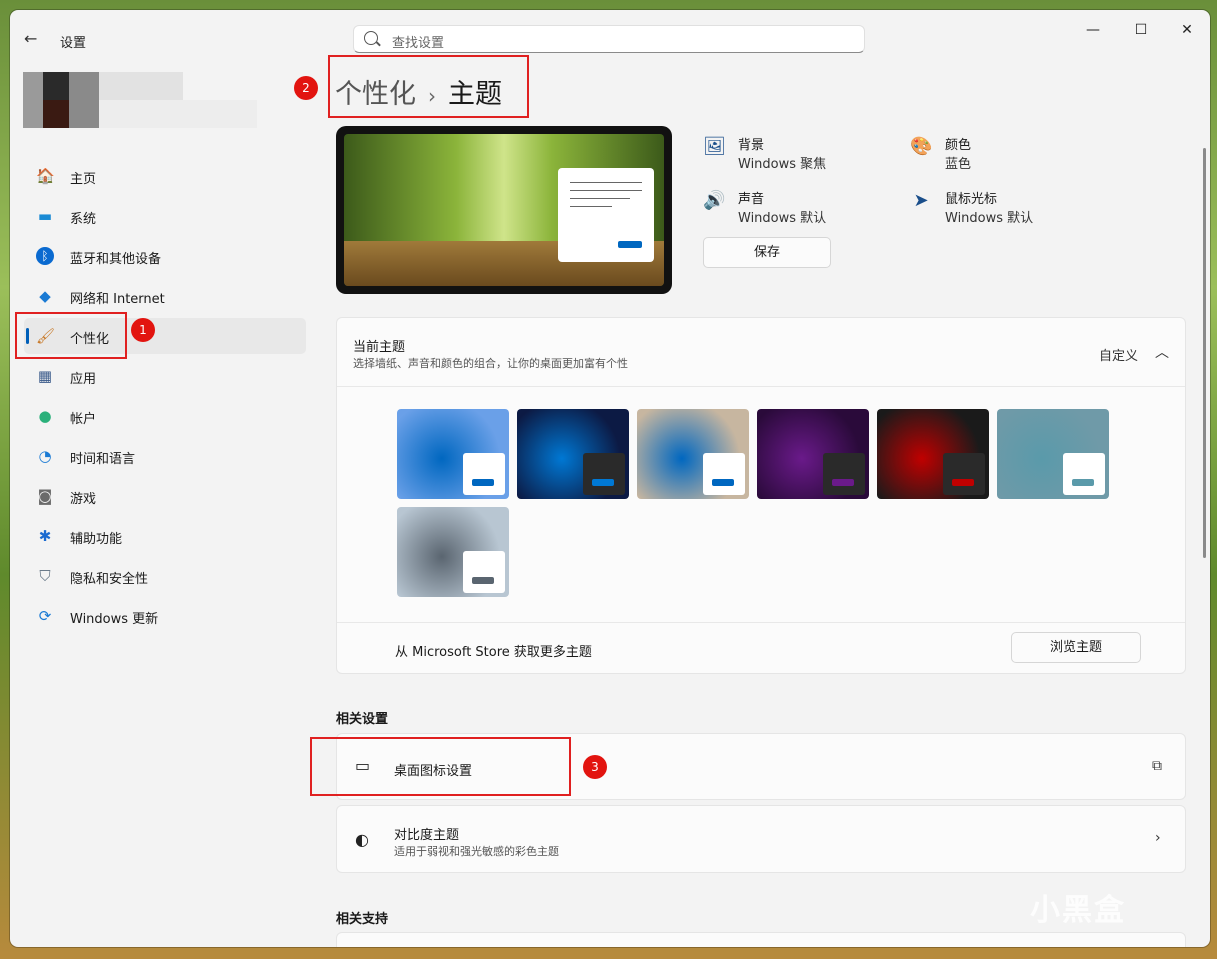 This screenshot has height=959, width=1217. I want to click on update-icon: ⟳, so click(45, 616).